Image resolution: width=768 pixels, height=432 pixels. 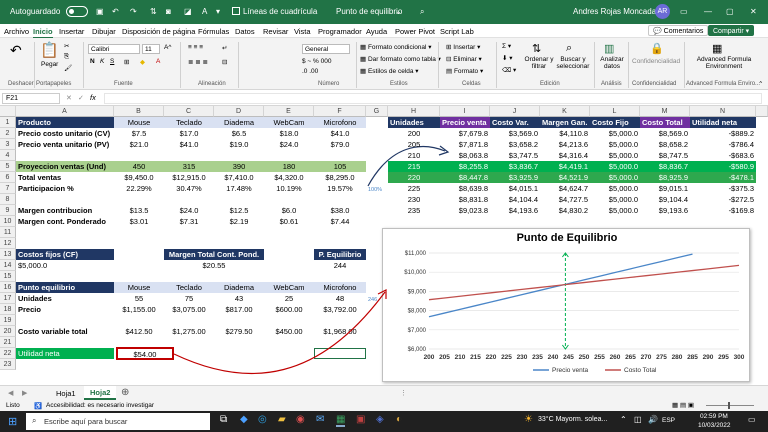 What do you see at coordinates (224, 48) in the screenshot?
I see `wrap-text-icon: ↵` at bounding box center [224, 48].